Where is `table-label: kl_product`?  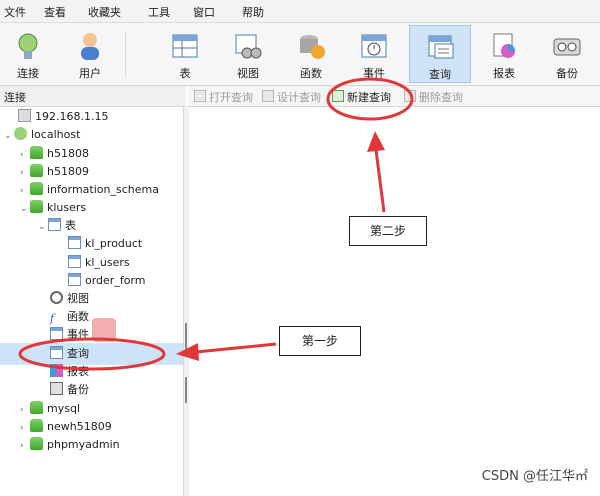 table-label: kl_product is located at coordinates (114, 243).